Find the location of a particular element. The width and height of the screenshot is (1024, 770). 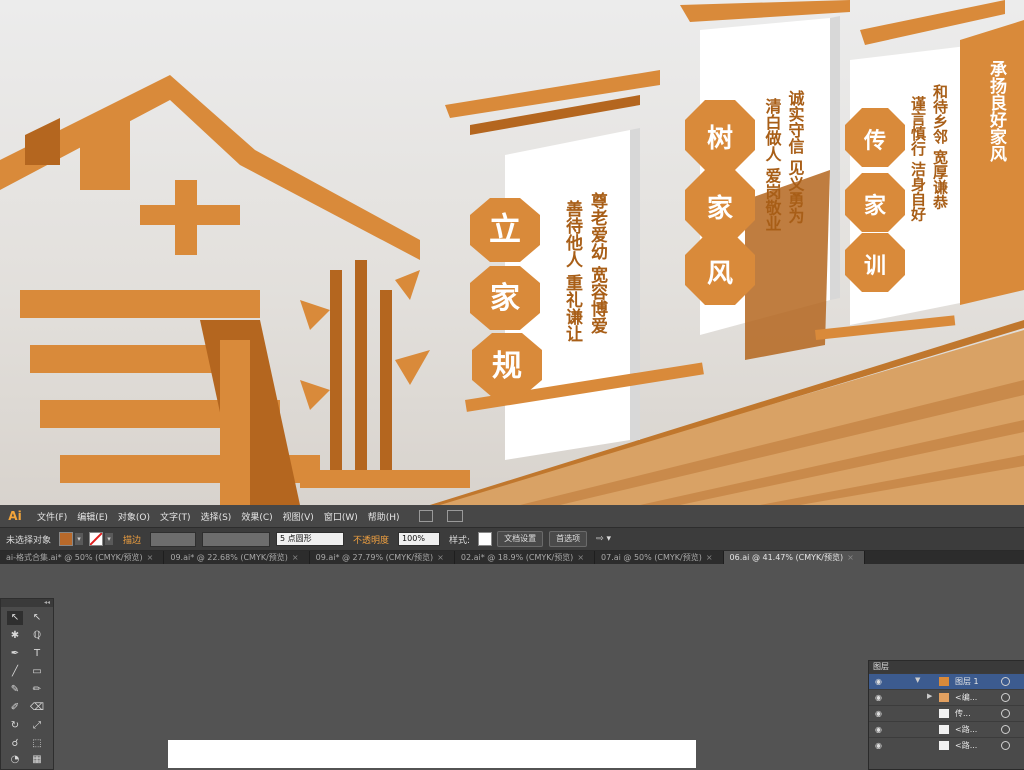

warp-tool-icon: ☌ is located at coordinates (15, 744).